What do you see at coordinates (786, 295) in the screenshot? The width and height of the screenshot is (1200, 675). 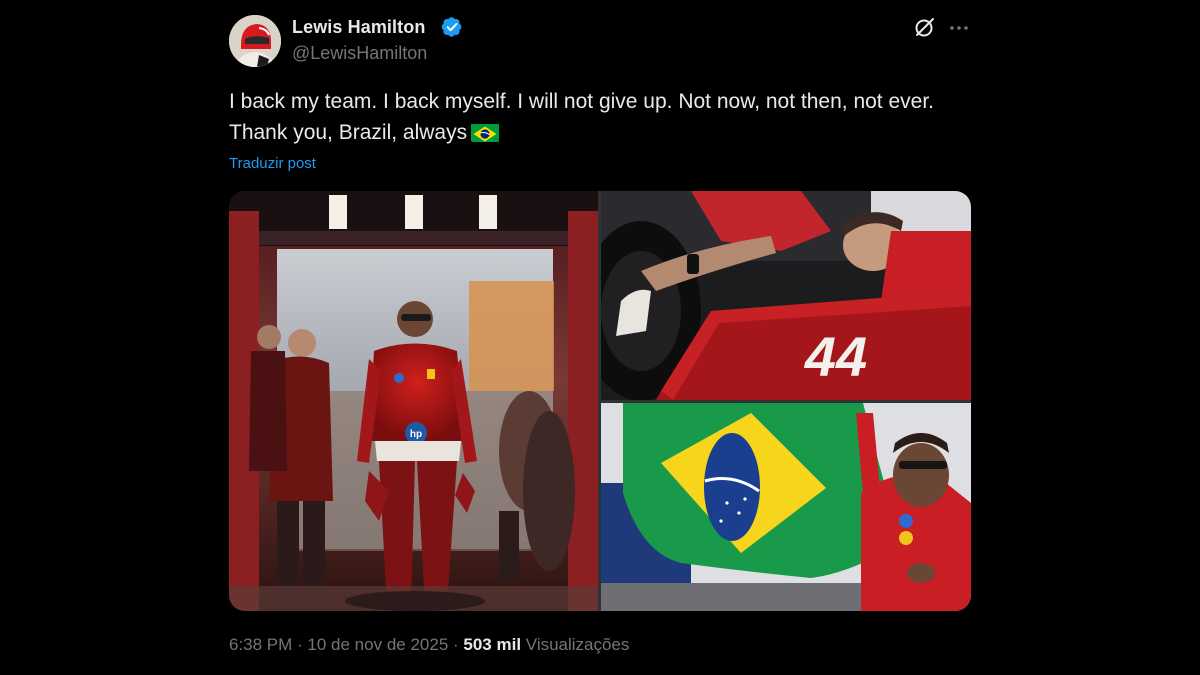 I see `photo-car-number: 44` at bounding box center [786, 295].